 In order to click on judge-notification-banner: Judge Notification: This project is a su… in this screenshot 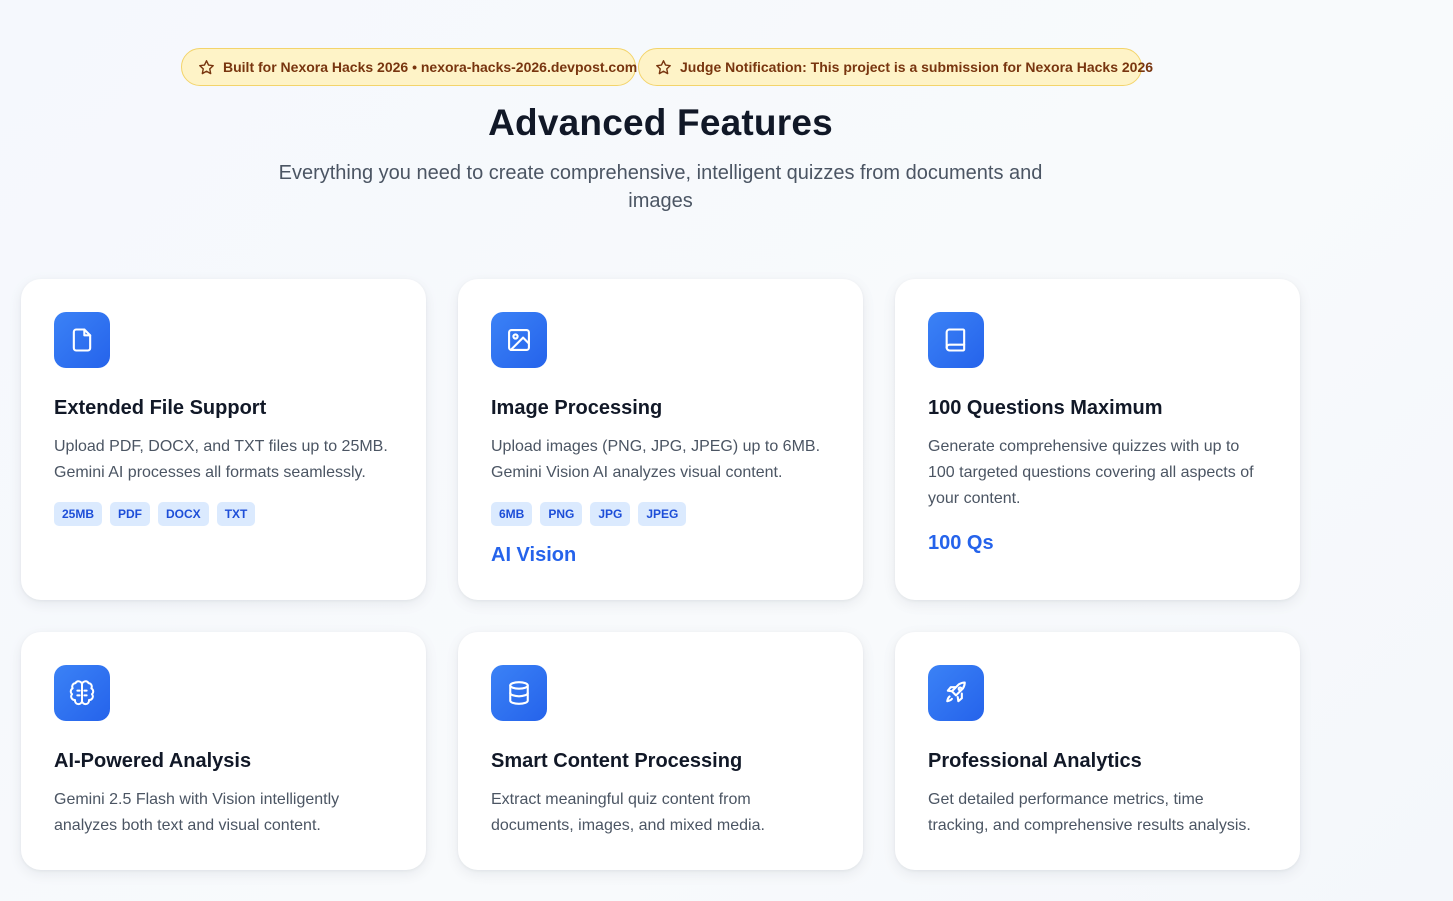, I will do `click(895, 67)`.